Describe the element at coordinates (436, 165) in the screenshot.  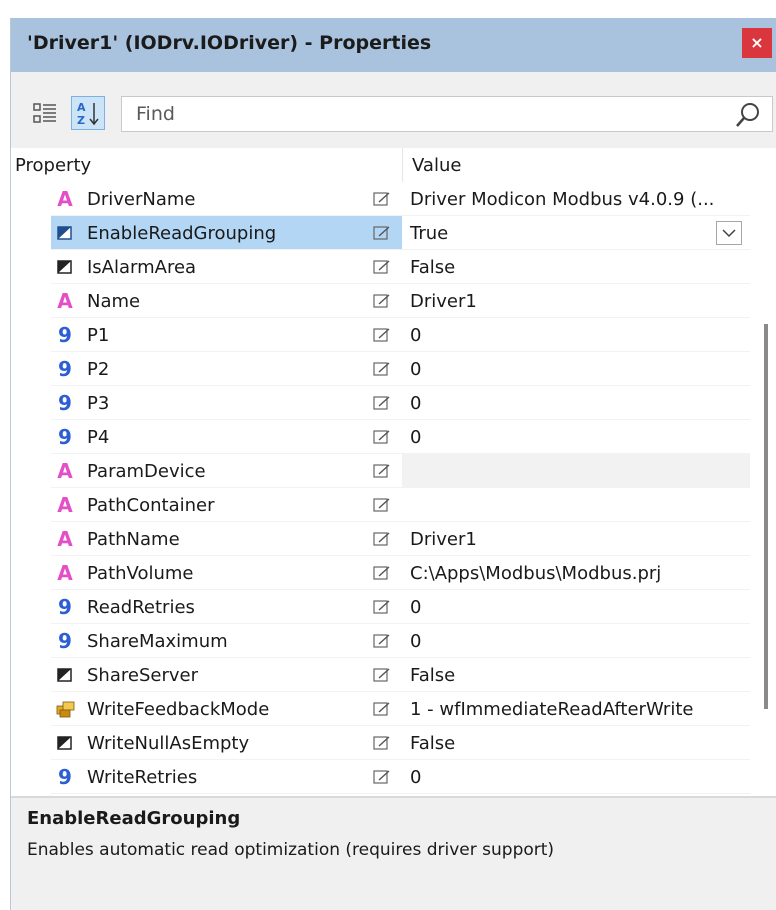
I see `value-column-header: Value` at that location.